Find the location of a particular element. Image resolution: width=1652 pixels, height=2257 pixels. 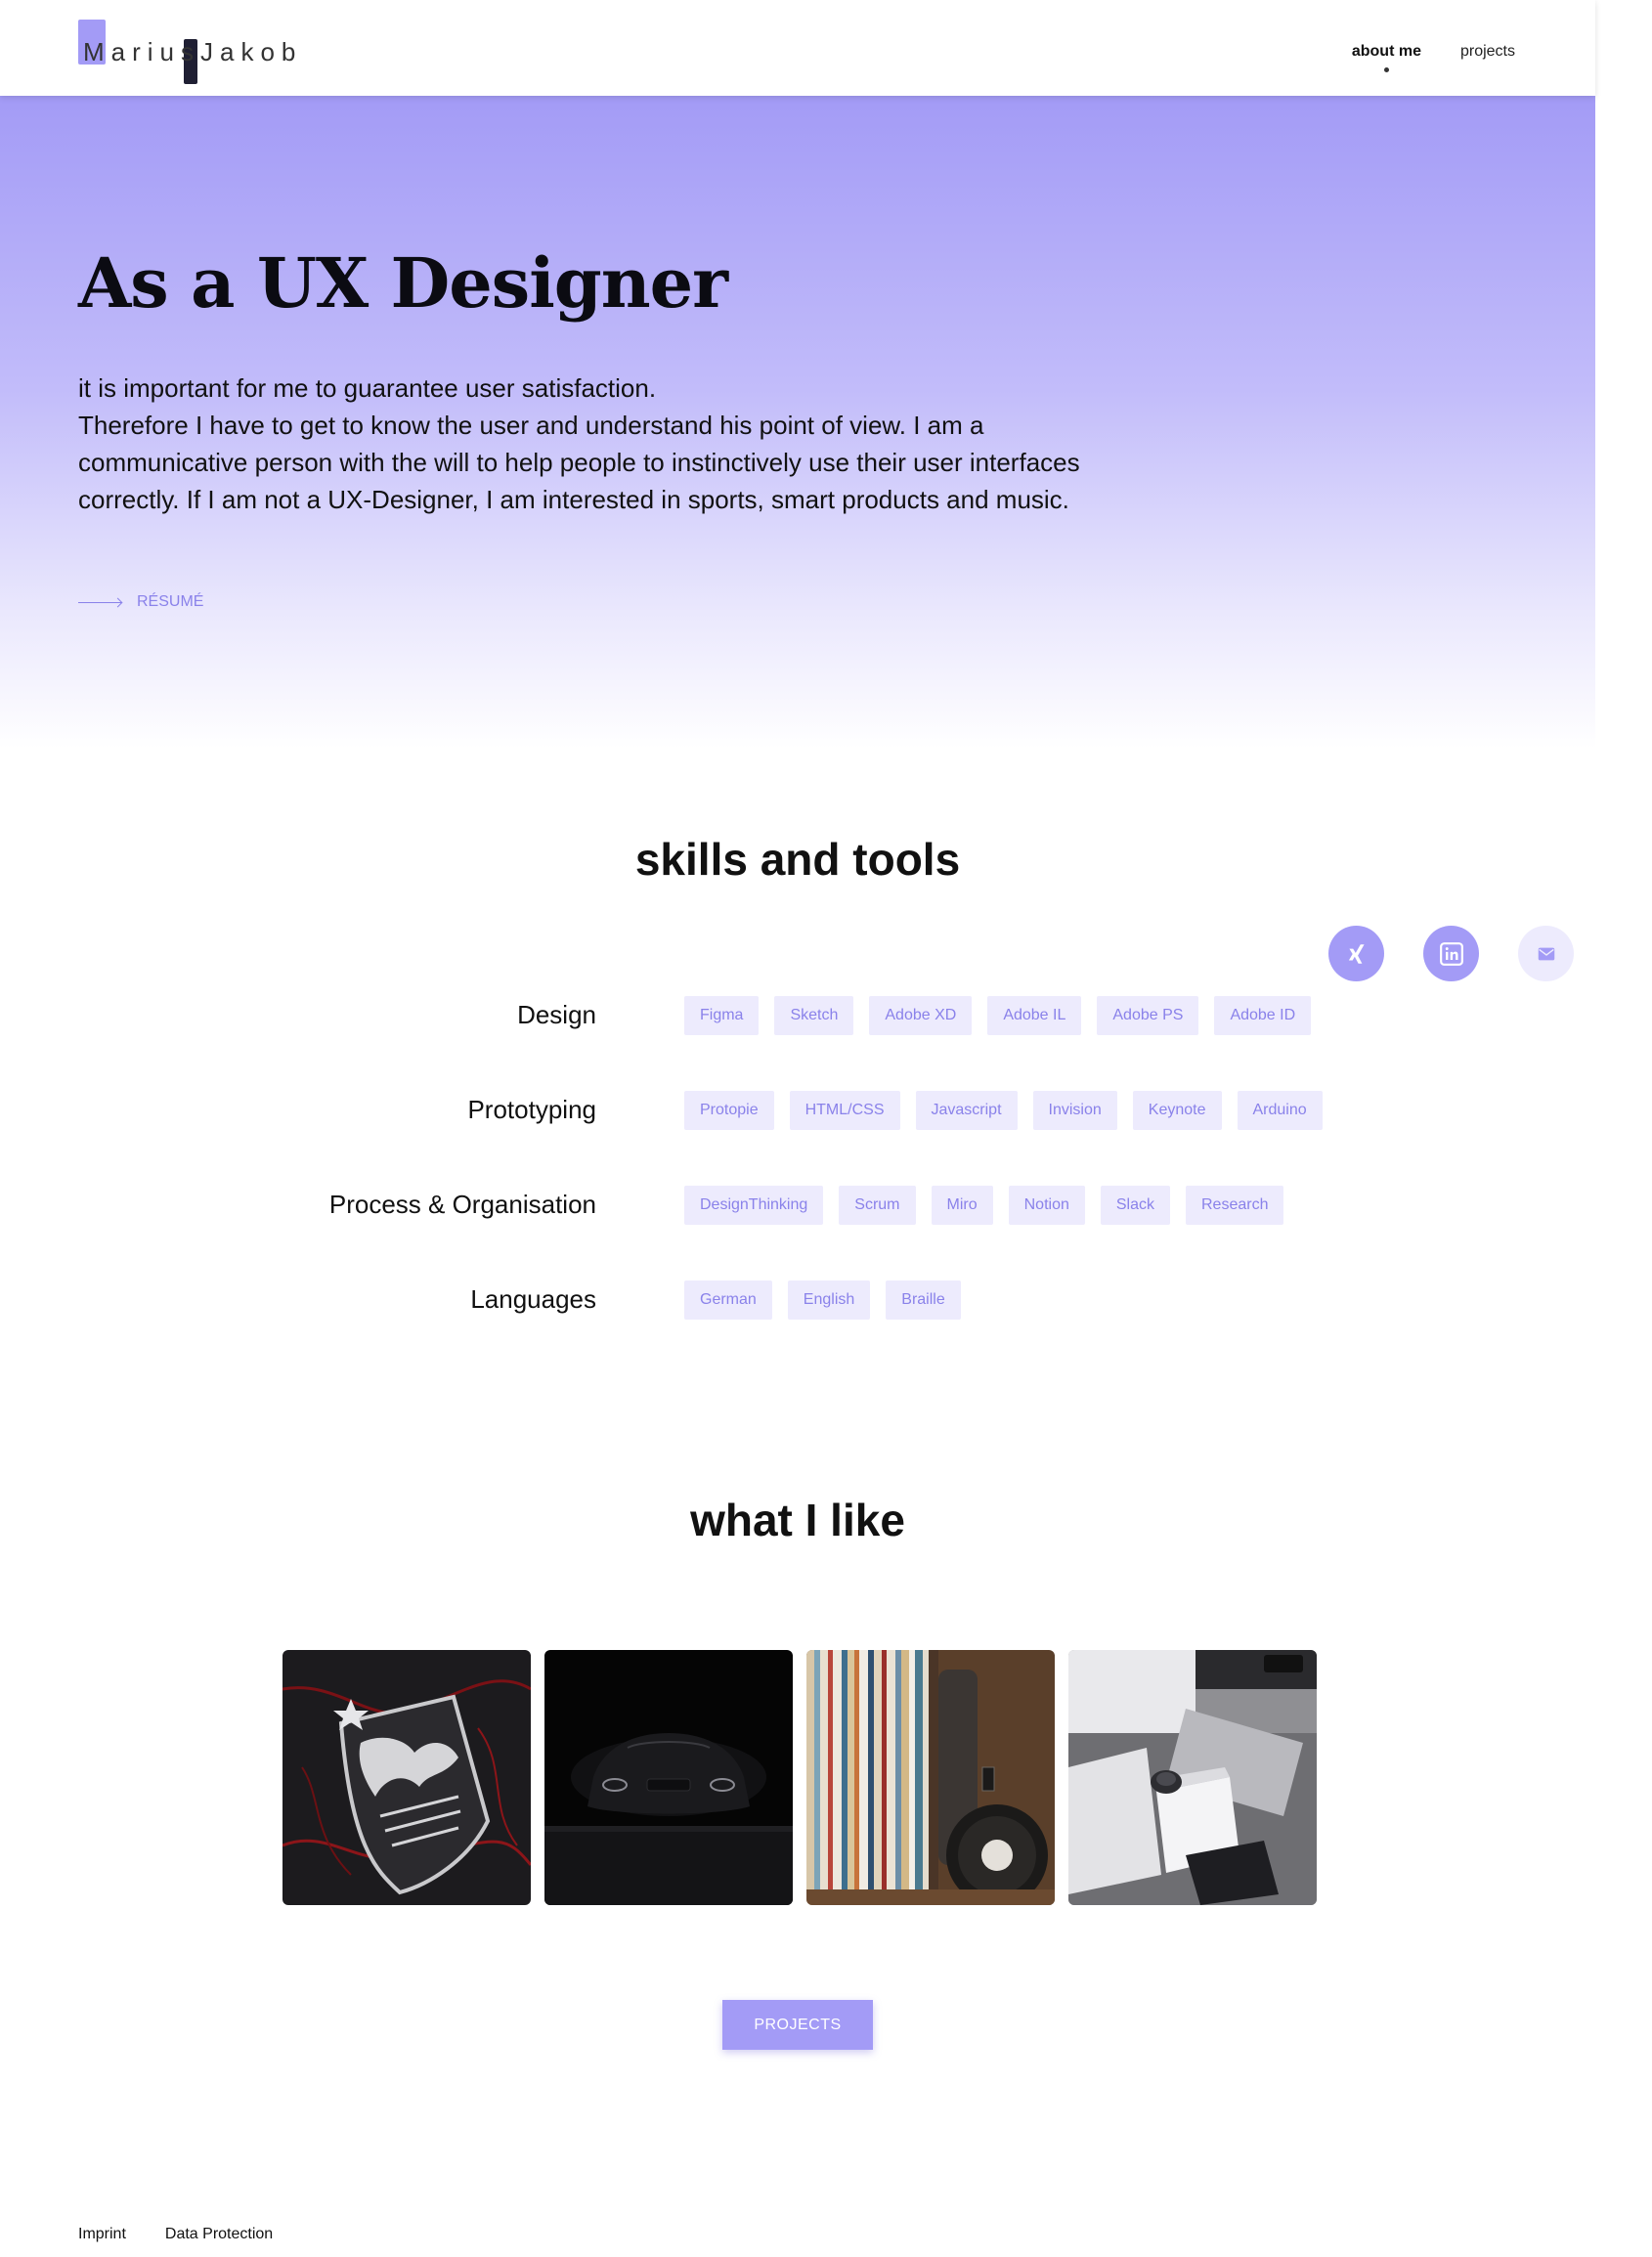

projects-button: PROJECTS is located at coordinates (797, 2025).